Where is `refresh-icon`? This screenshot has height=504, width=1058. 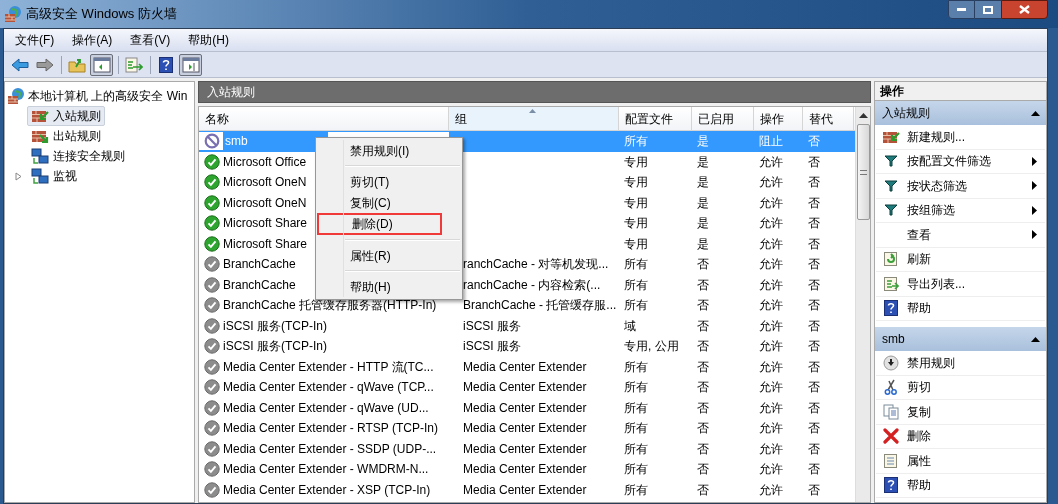 refresh-icon is located at coordinates (891, 259).